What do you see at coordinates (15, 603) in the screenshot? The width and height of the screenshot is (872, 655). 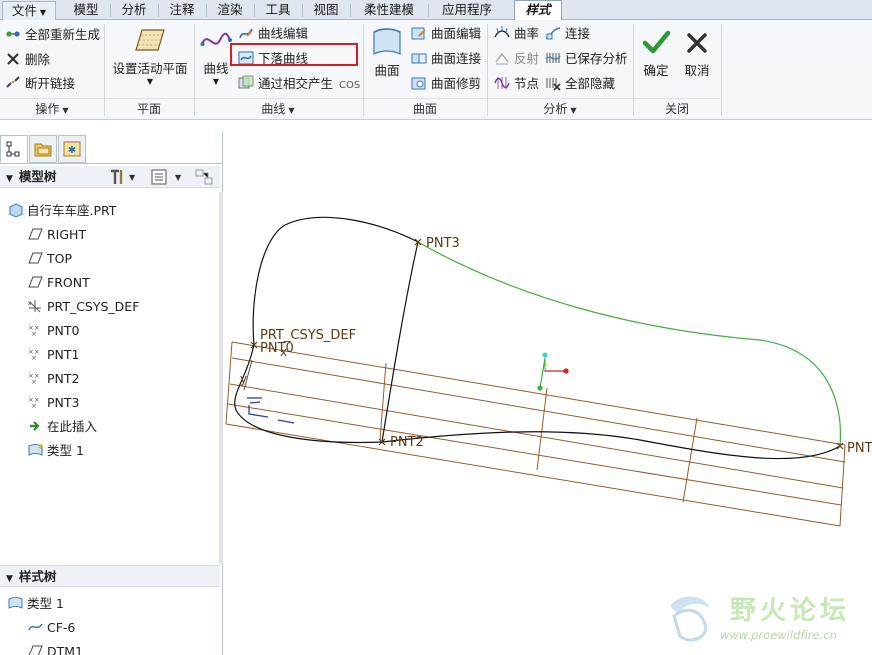 I see `style-feature-icon` at bounding box center [15, 603].